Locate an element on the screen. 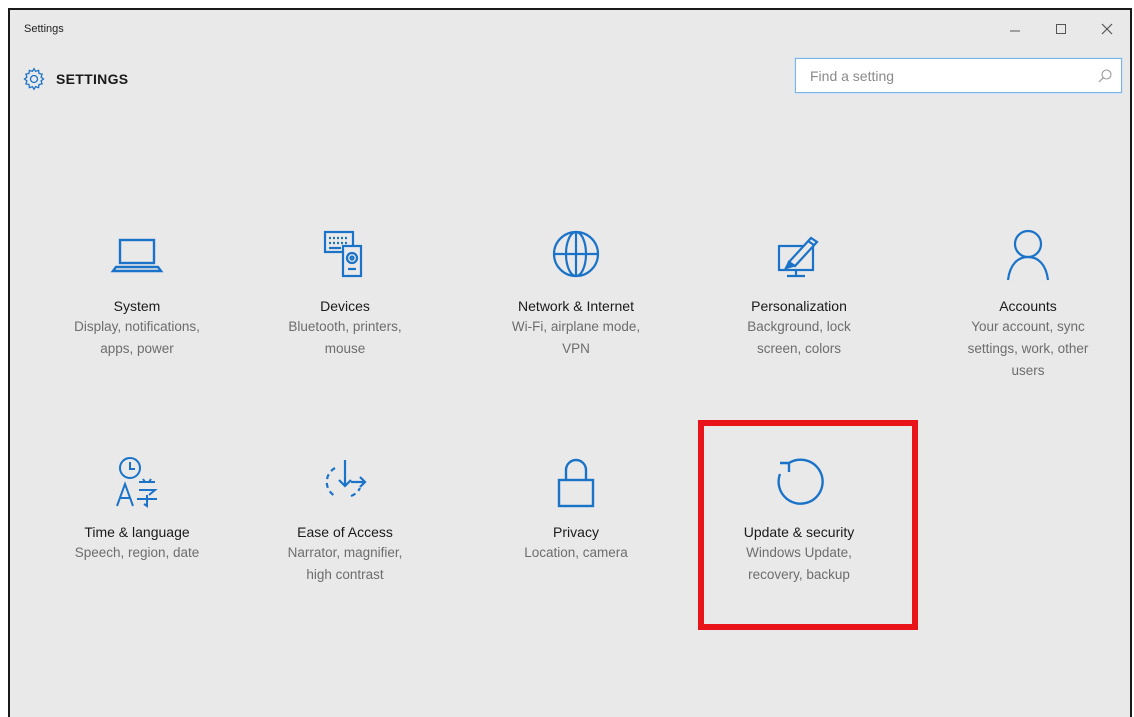  lock-icon is located at coordinates (576, 483).